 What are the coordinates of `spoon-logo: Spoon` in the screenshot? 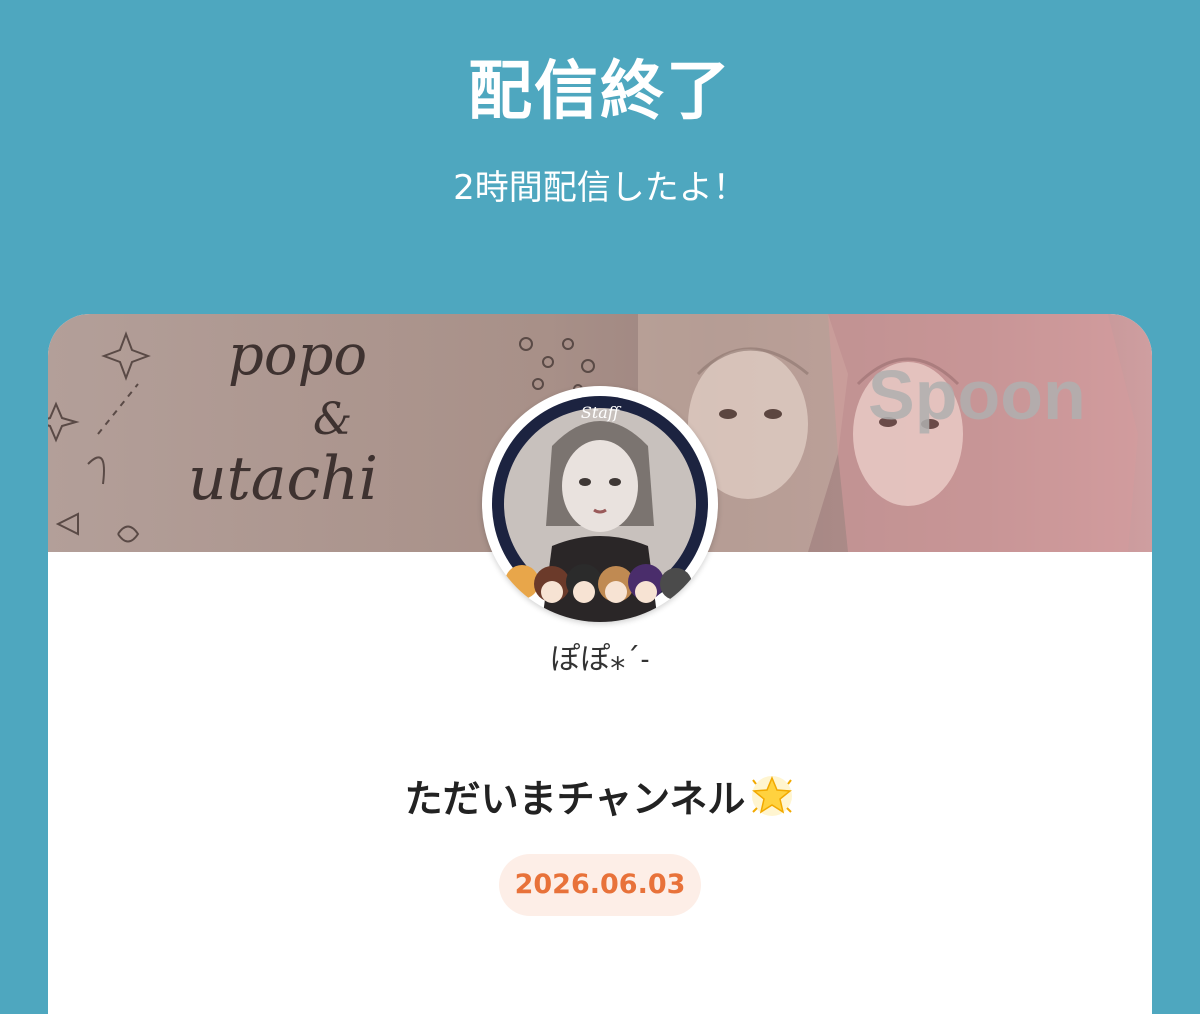 It's located at (977, 395).